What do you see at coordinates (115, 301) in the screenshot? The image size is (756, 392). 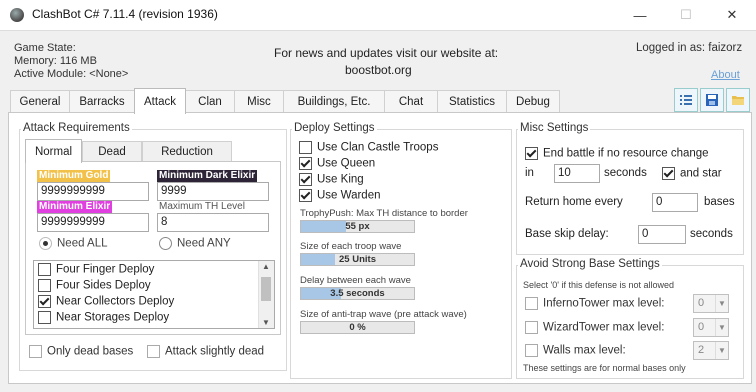 I see `deploy-label: Near Collectors Deploy` at bounding box center [115, 301].